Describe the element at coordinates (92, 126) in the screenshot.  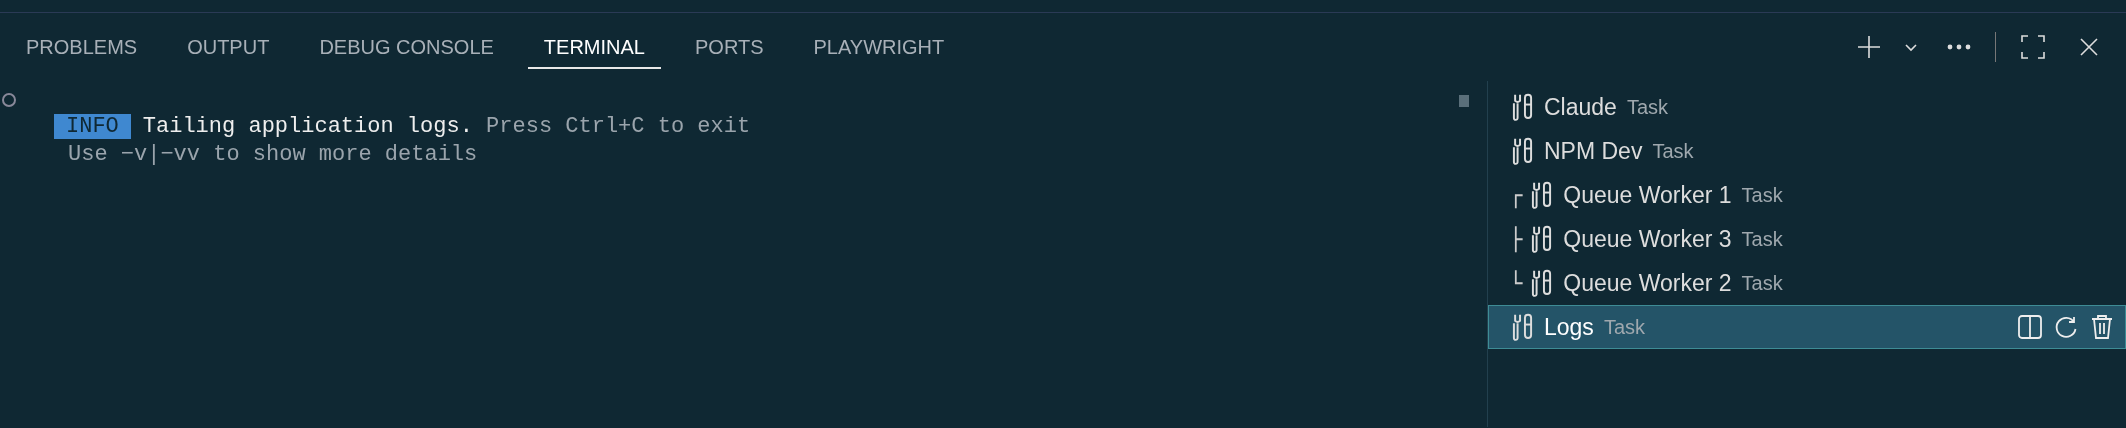
I see `log-level-label: INFO` at that location.